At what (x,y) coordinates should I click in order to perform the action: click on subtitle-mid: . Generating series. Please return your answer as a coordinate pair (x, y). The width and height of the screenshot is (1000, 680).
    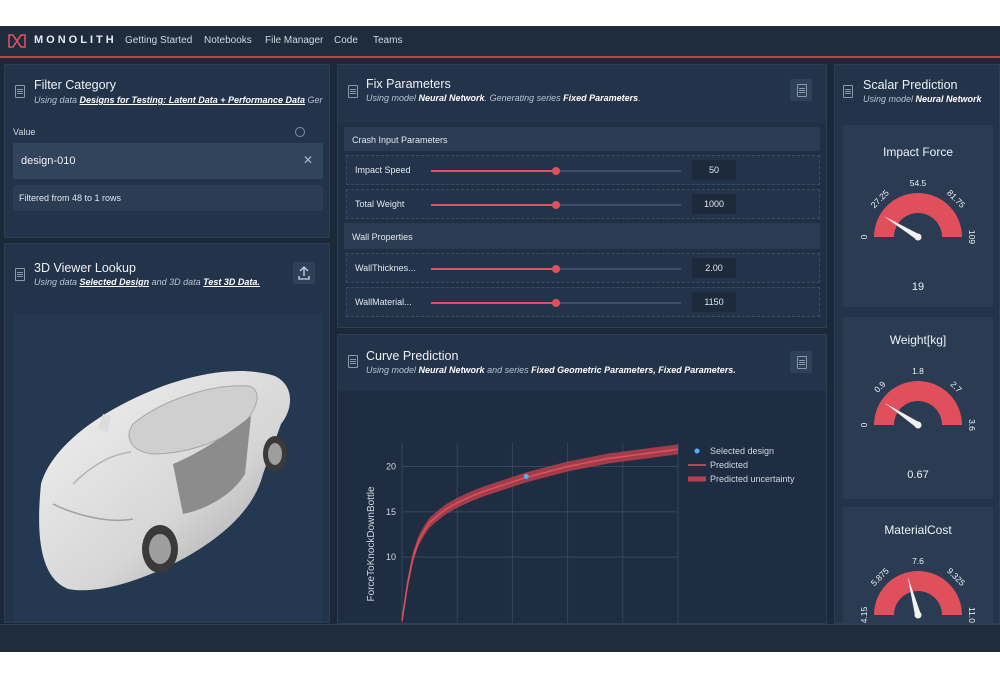
    Looking at the image, I should click on (522, 98).